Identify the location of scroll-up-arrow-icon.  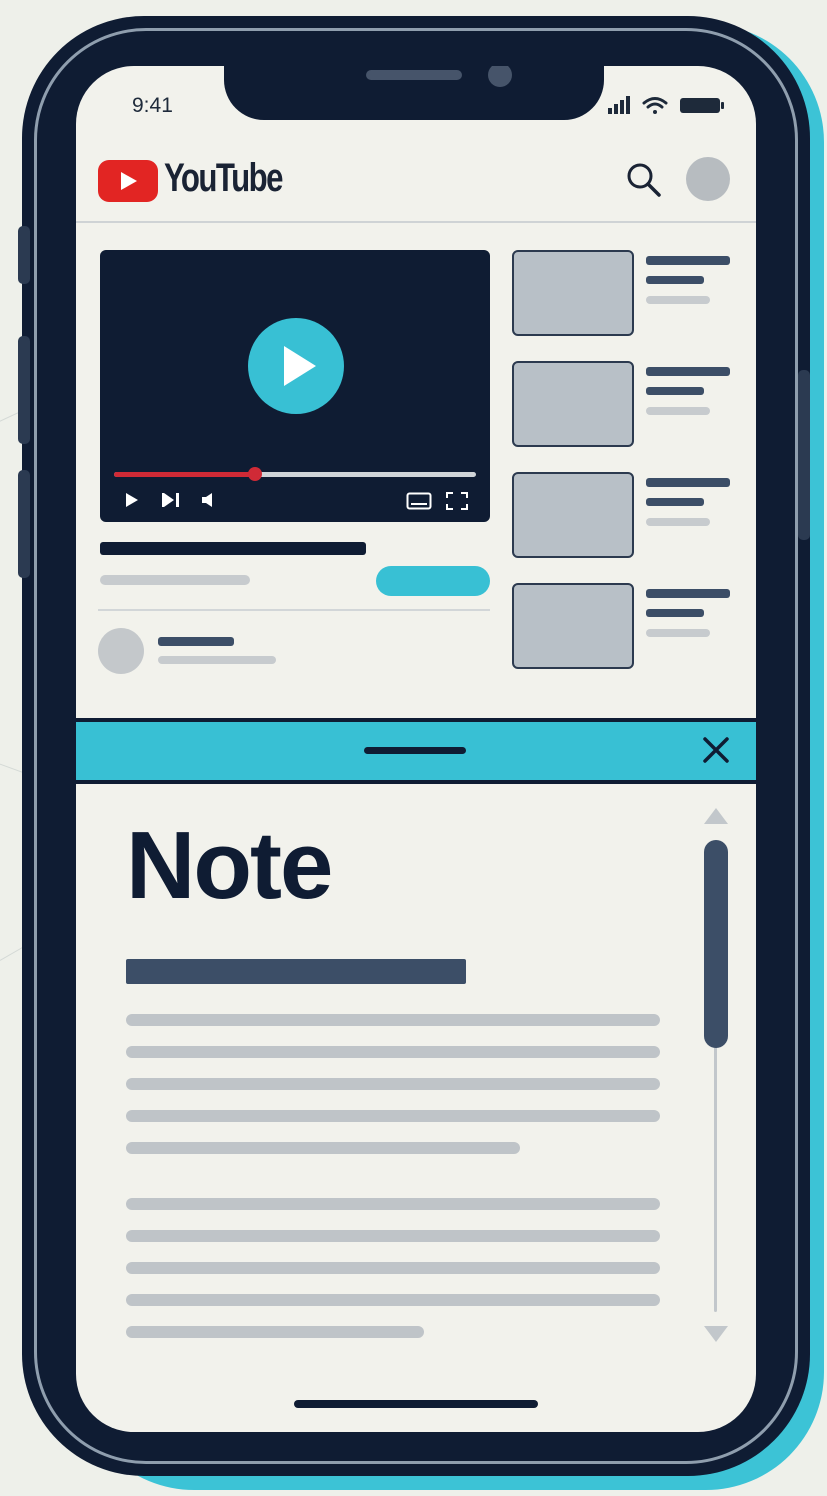
(716, 816).